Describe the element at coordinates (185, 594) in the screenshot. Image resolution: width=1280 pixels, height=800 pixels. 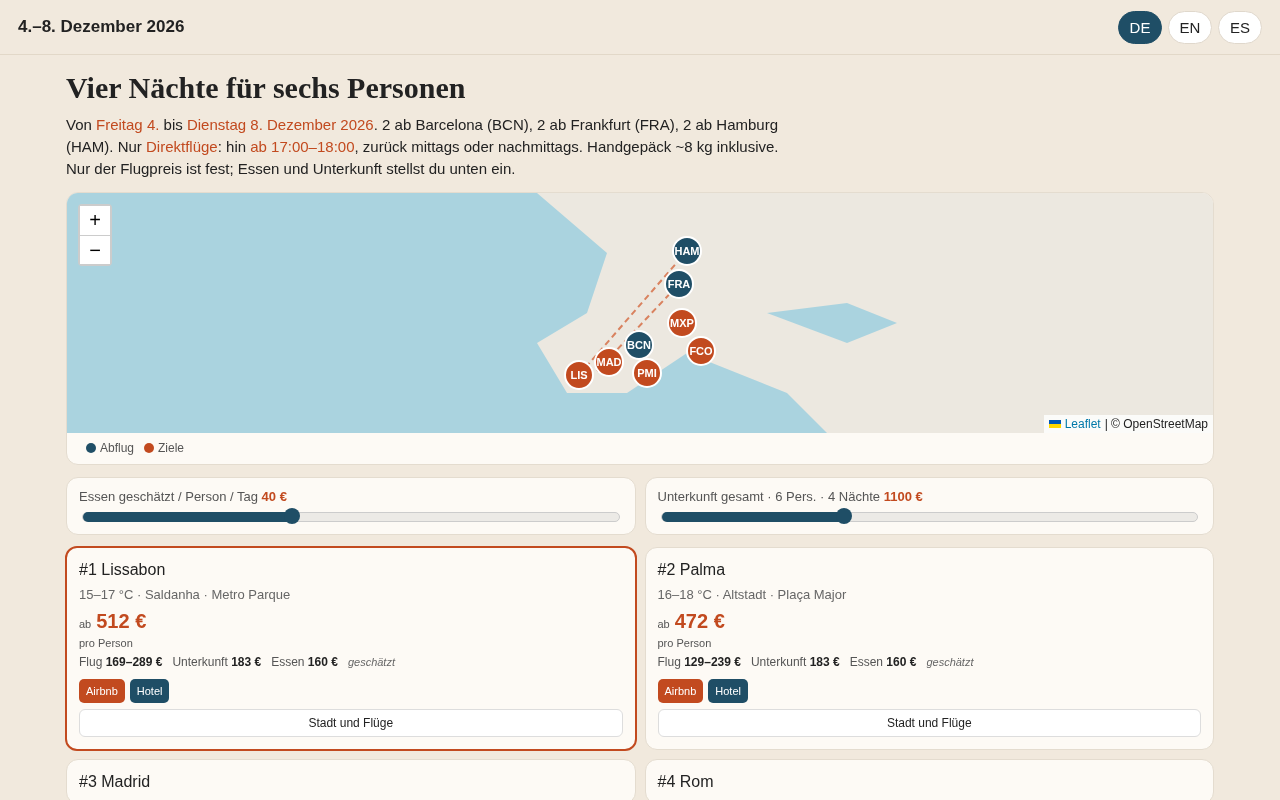
I see `card-details: 15–17 °C · Saldanha · Metro Parque` at that location.